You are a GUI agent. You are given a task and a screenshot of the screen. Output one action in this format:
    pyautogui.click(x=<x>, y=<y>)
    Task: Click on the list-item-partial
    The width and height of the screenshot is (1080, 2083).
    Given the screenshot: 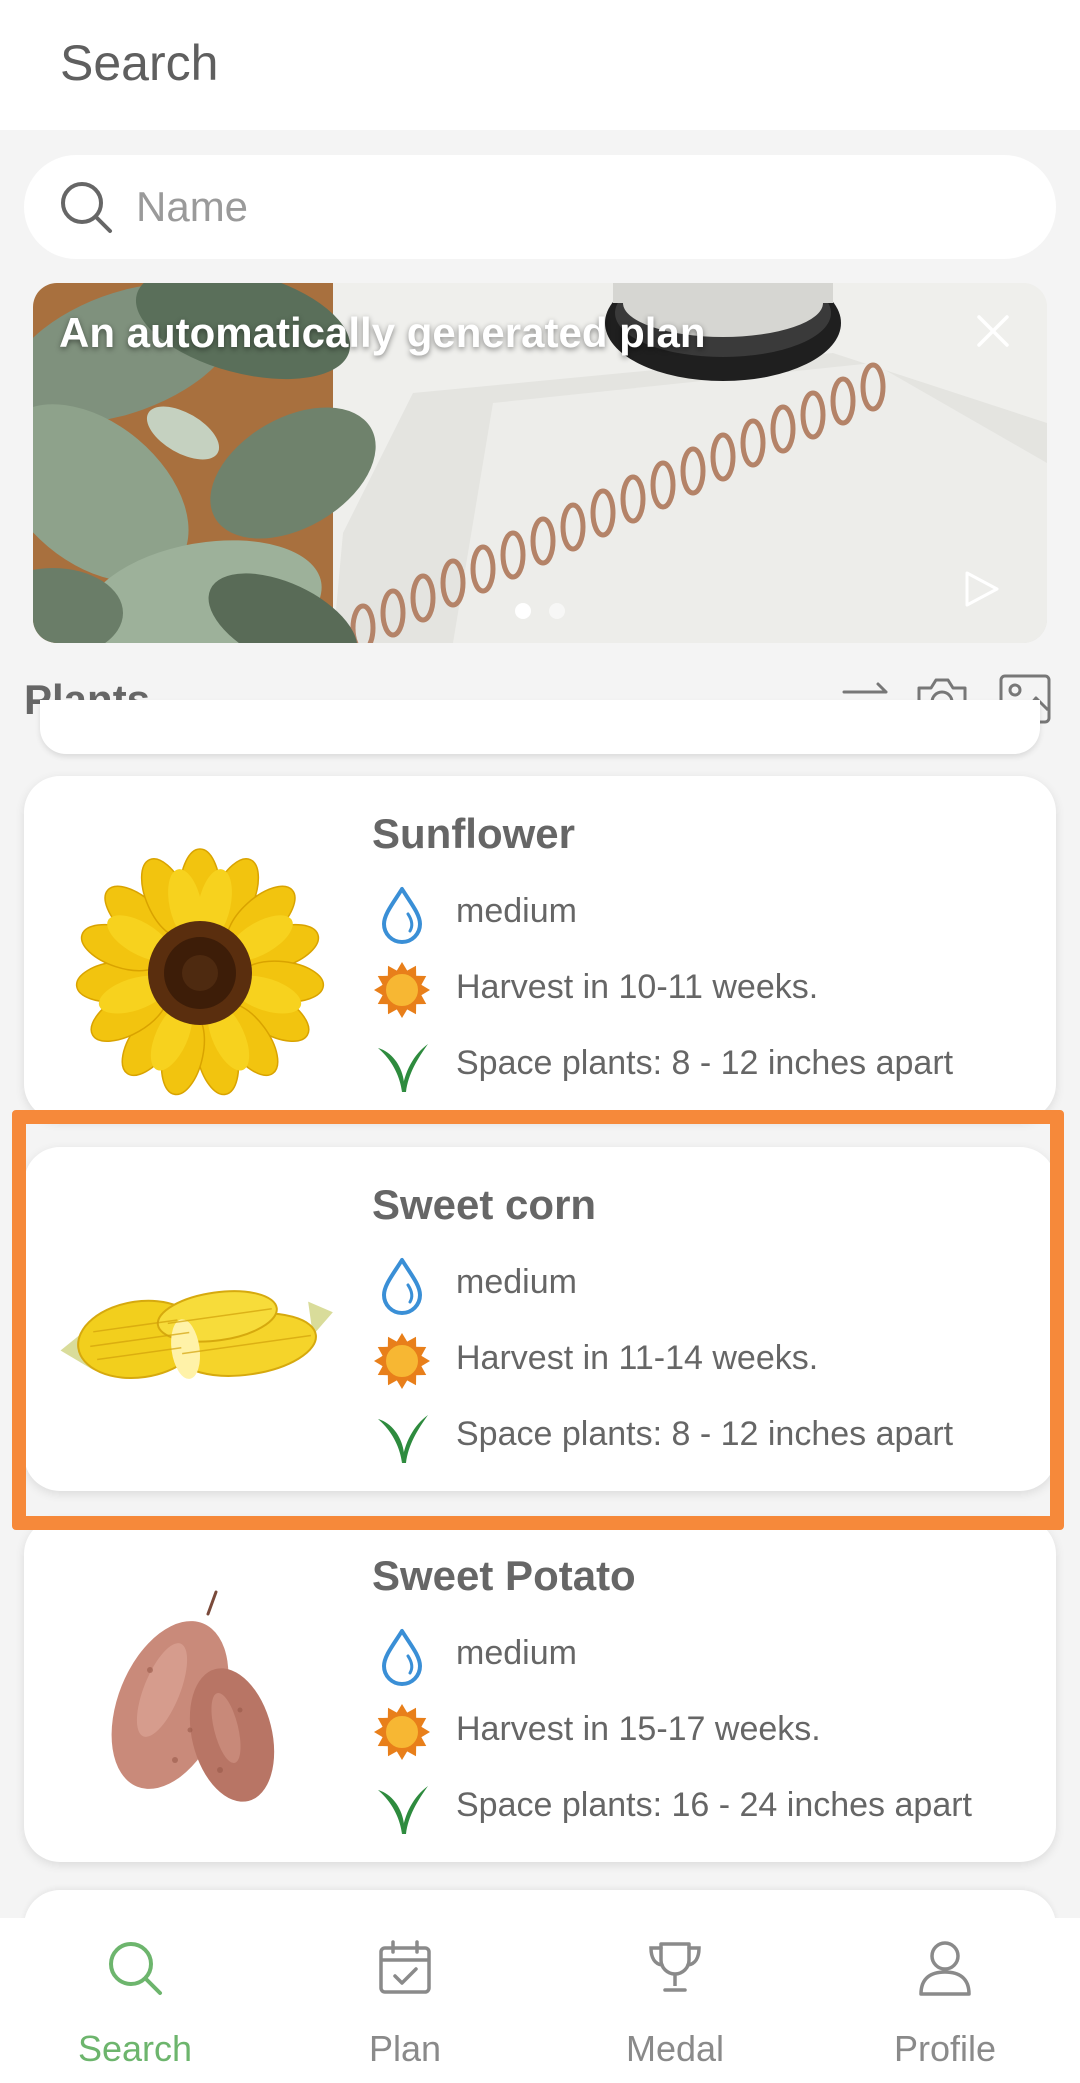 What is the action you would take?
    pyautogui.click(x=540, y=727)
    